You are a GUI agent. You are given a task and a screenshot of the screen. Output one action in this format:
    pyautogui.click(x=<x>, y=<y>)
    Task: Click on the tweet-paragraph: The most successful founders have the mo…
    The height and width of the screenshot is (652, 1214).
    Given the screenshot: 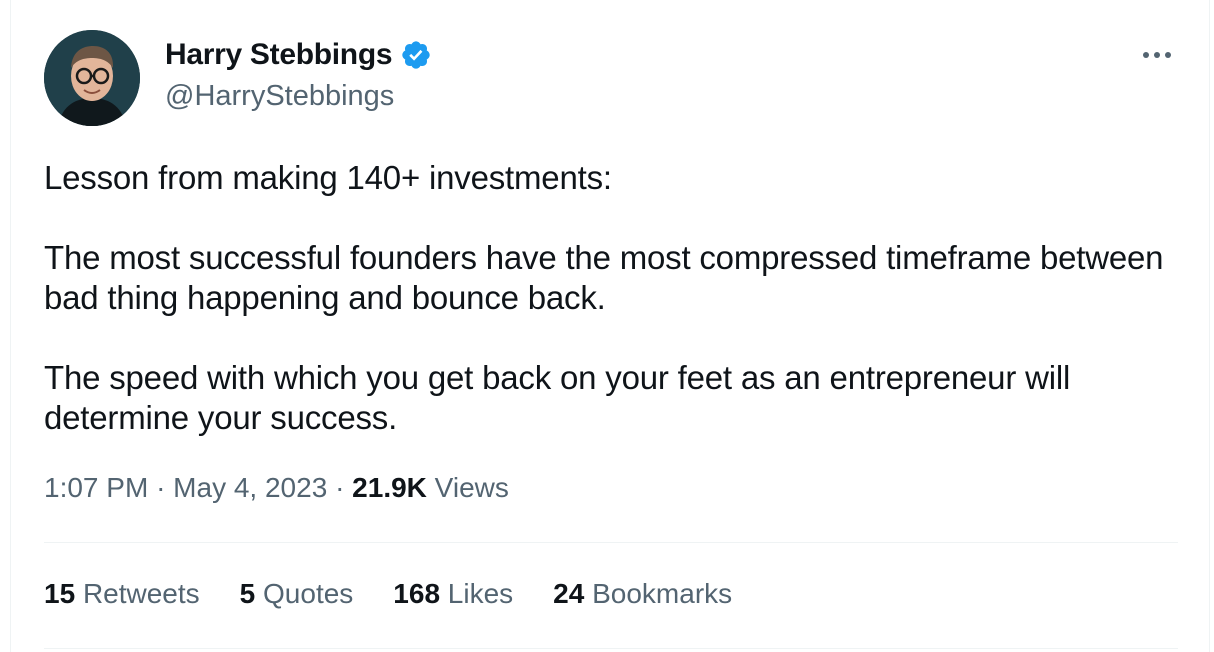 What is the action you would take?
    pyautogui.click(x=604, y=277)
    